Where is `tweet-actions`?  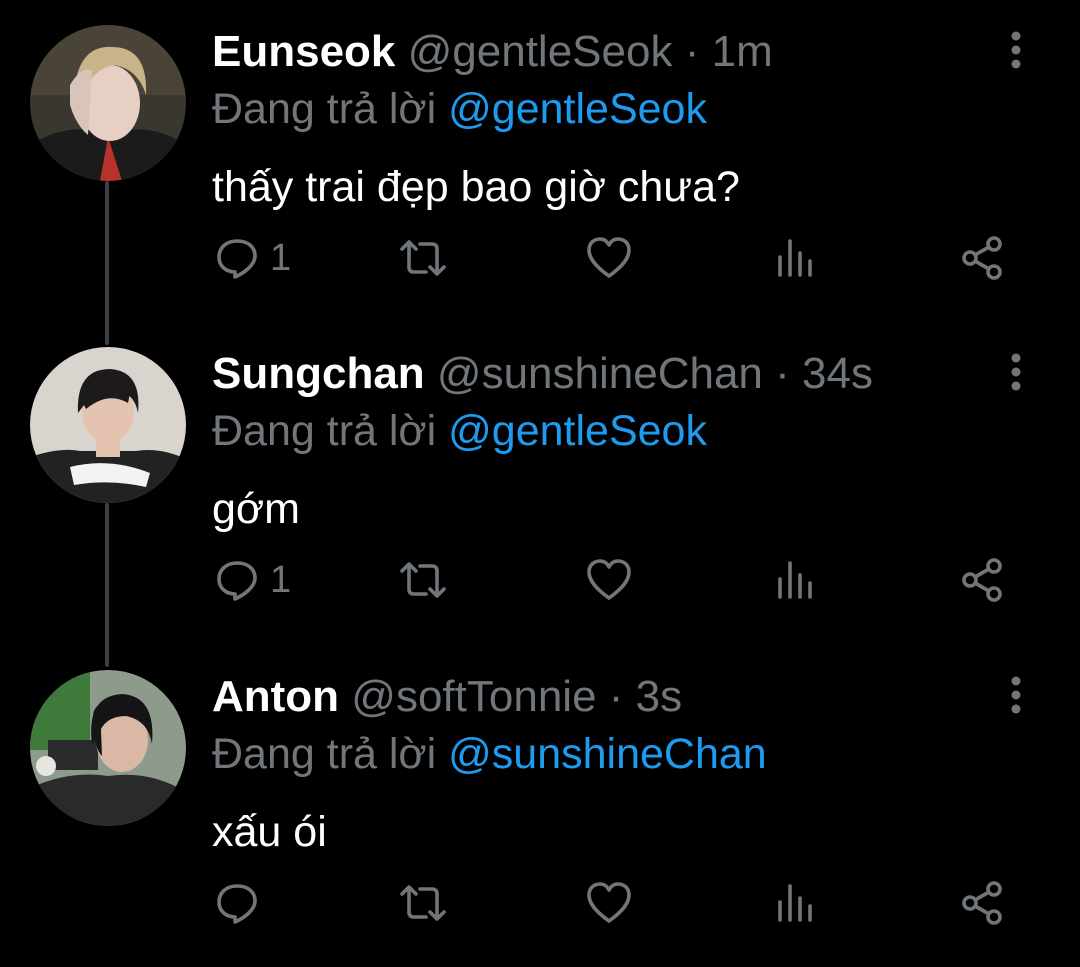
tweet-actions is located at coordinates (540, 903).